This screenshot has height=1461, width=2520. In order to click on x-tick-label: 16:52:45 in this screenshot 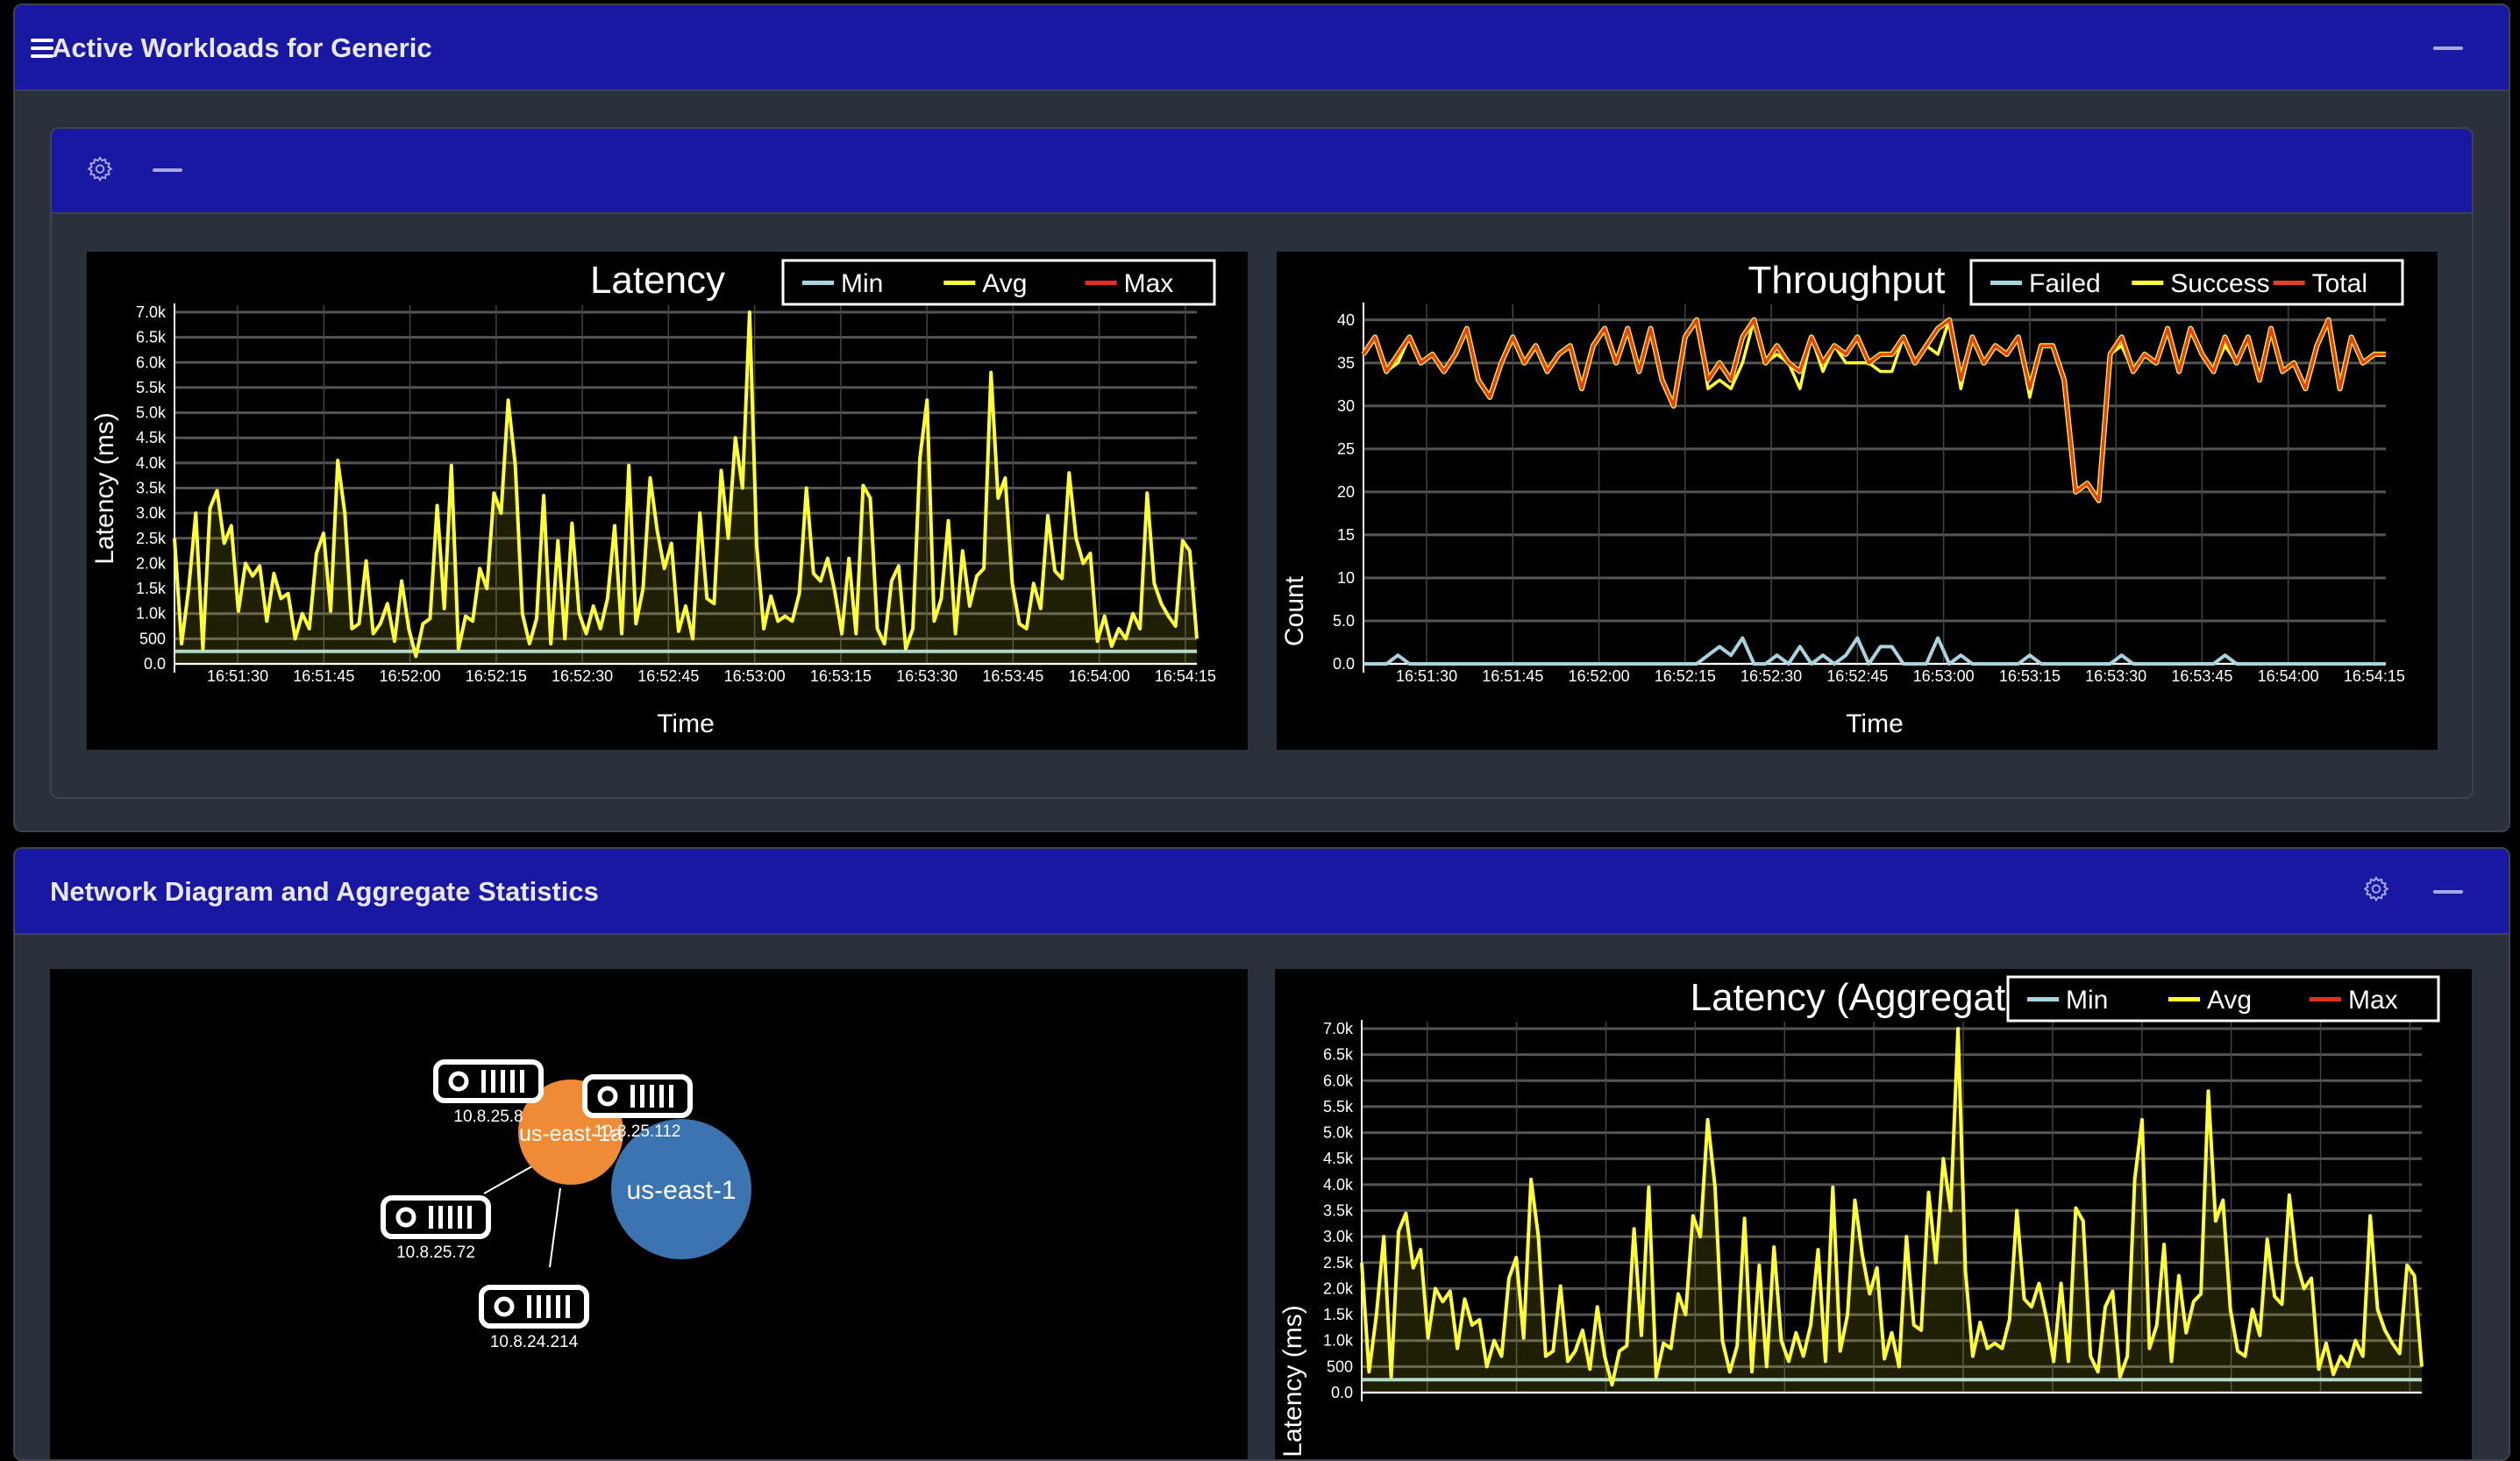, I will do `click(1857, 676)`.